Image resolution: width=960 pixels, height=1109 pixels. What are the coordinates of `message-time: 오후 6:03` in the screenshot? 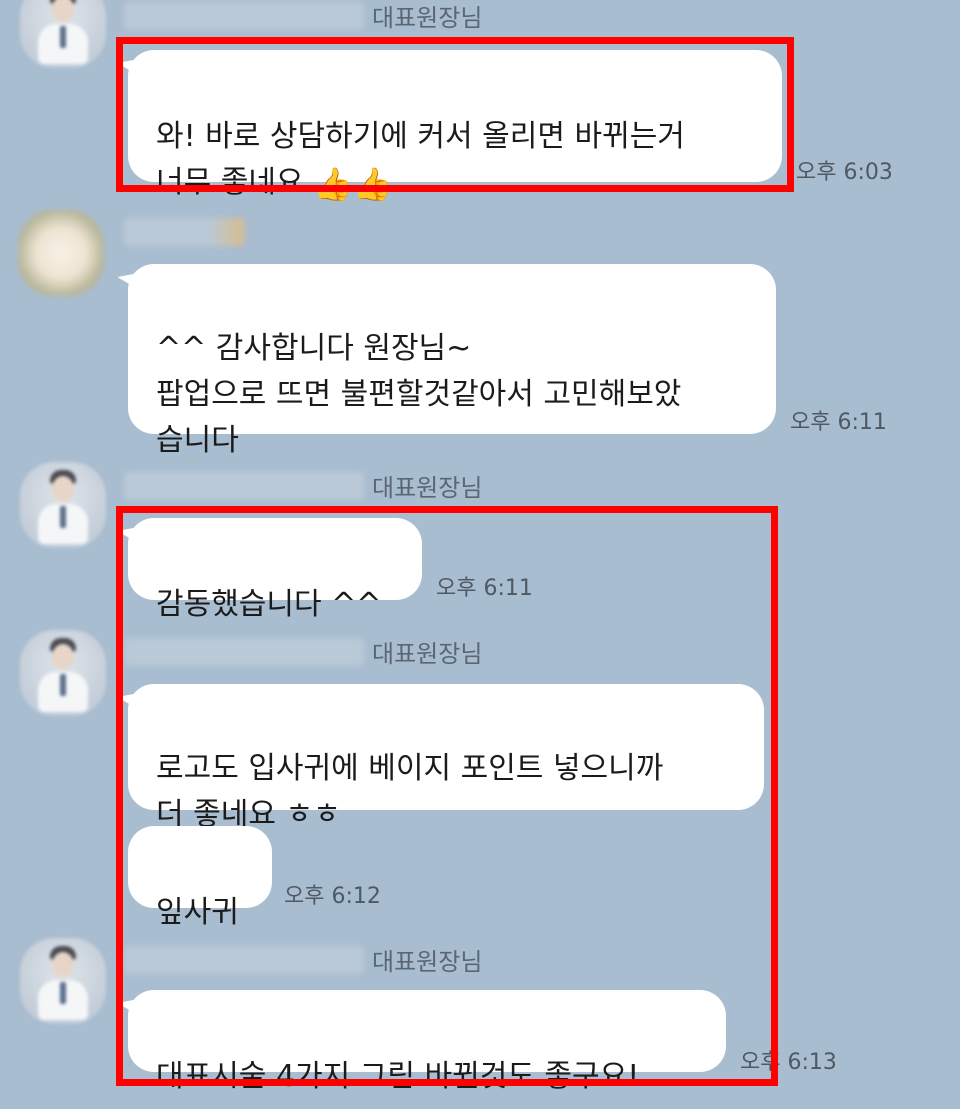 It's located at (844, 172).